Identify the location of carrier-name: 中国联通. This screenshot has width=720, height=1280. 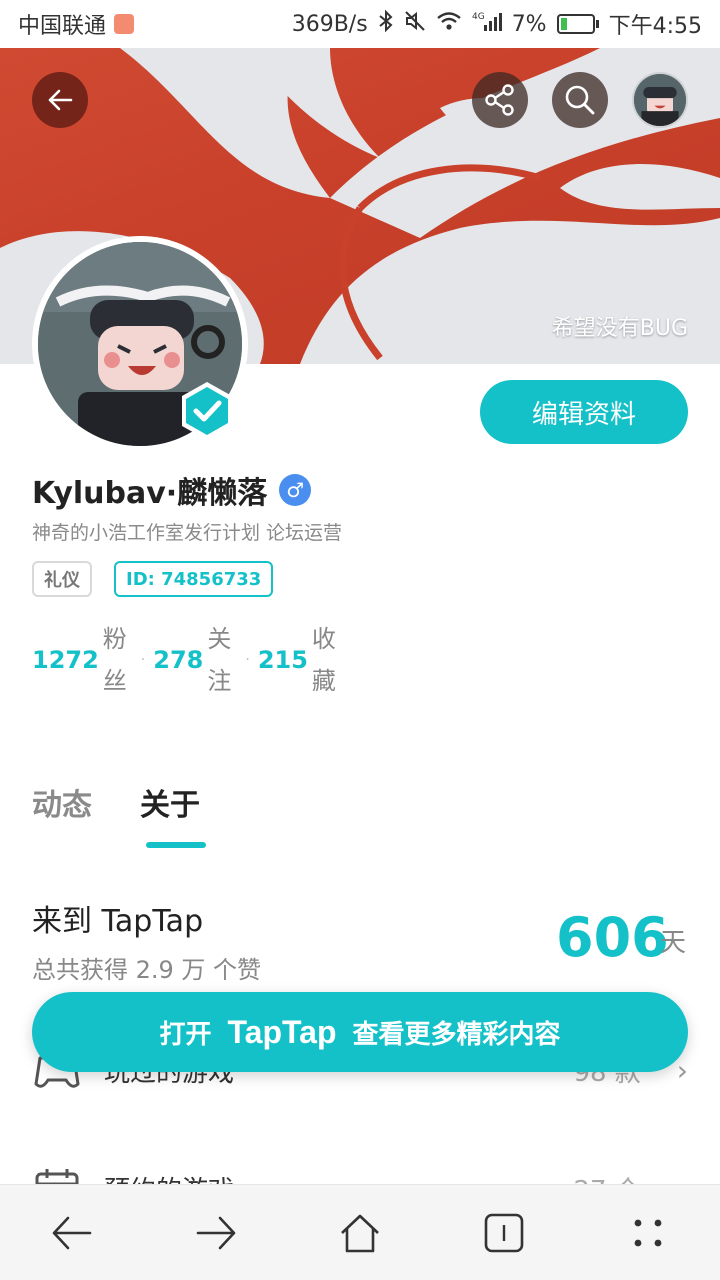
(62, 26).